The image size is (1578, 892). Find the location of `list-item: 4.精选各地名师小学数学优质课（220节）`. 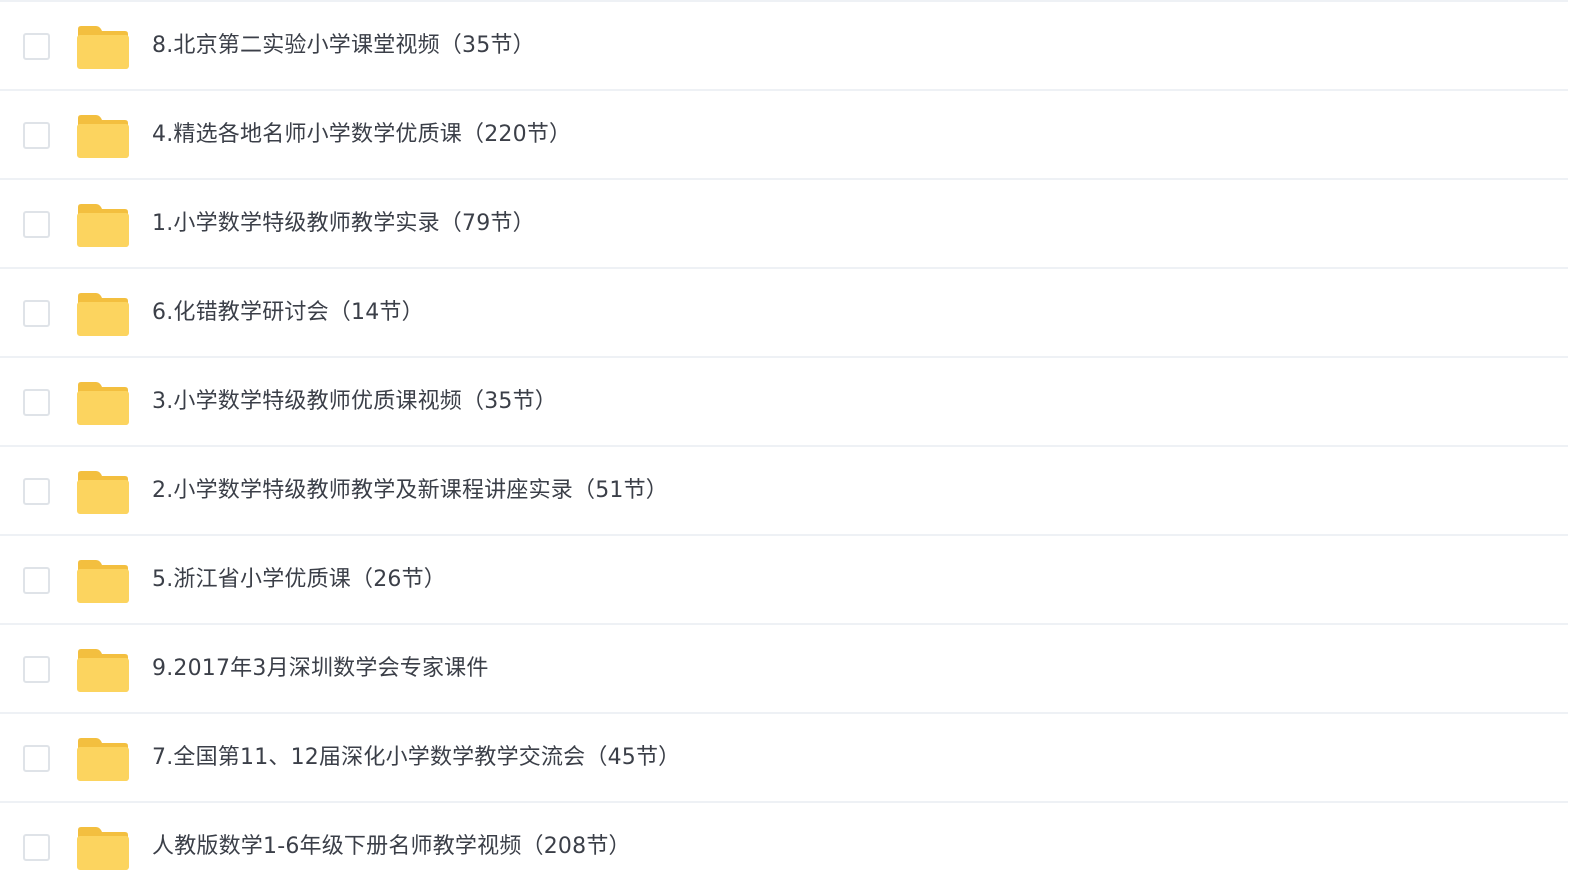

list-item: 4.精选各地名师小学数学优质课（220节） is located at coordinates (784, 135).